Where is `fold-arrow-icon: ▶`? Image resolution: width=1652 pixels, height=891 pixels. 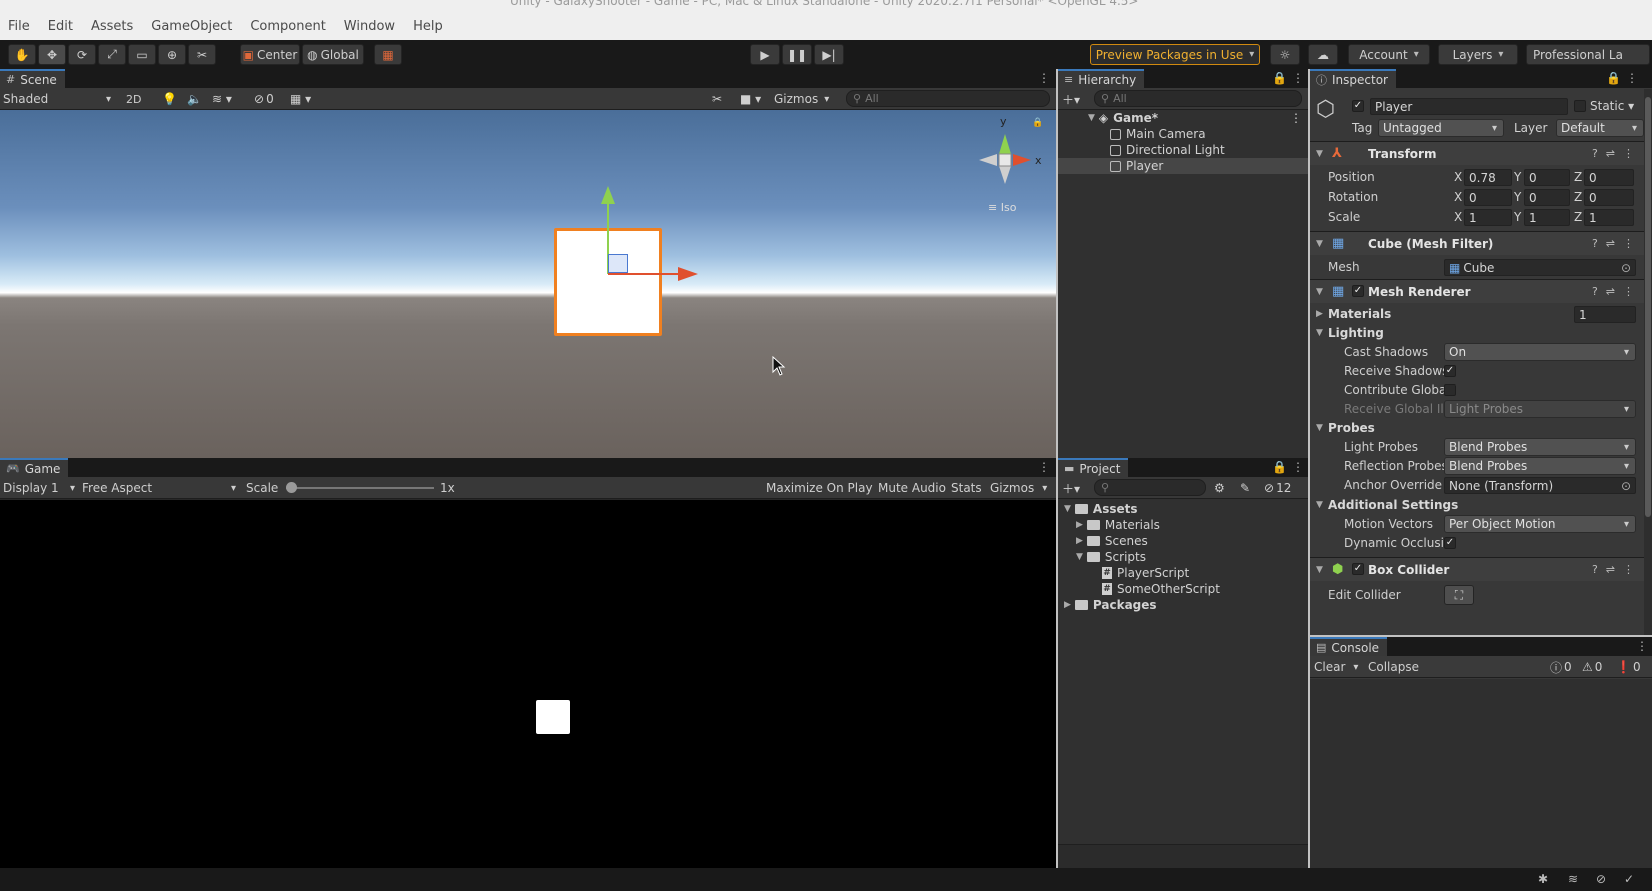
fold-arrow-icon: ▶ is located at coordinates (1319, 314).